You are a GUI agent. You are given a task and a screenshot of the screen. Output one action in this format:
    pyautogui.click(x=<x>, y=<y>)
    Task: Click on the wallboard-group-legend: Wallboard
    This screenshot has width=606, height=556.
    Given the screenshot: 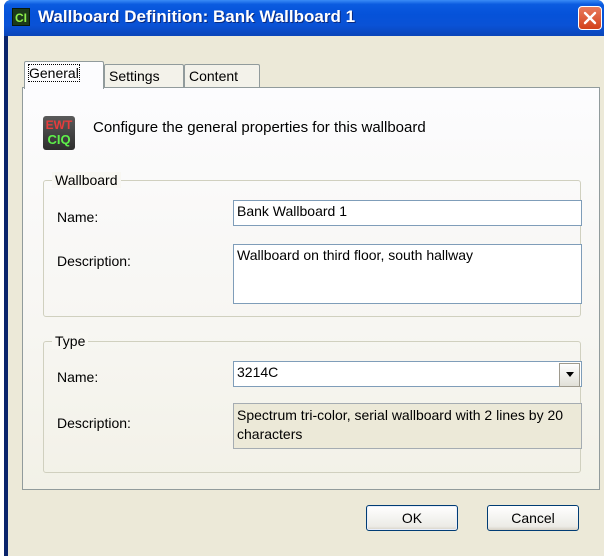 What is the action you would take?
    pyautogui.click(x=86, y=180)
    